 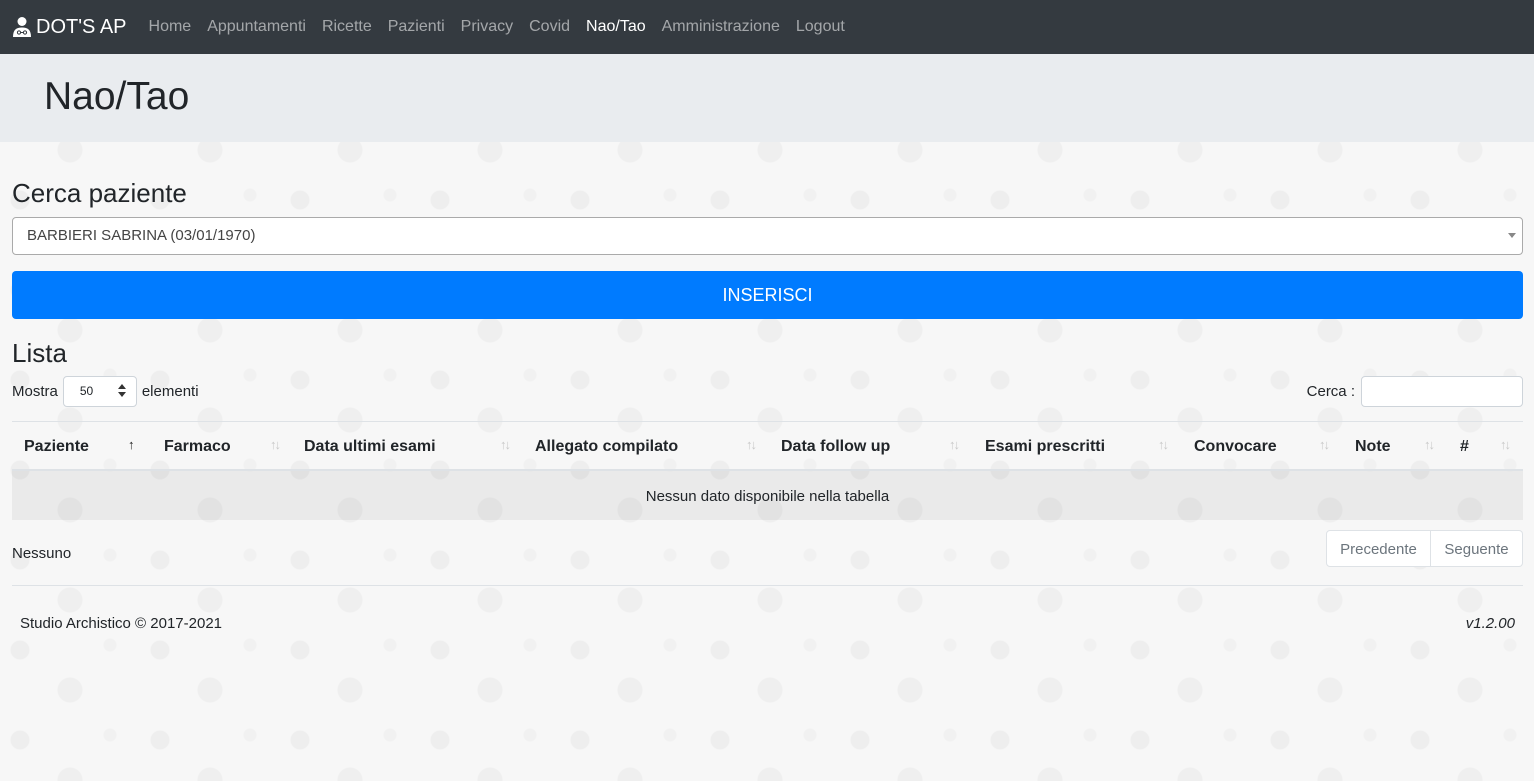 What do you see at coordinates (197, 446) in the screenshot?
I see `col-farmaco: Farmaco` at bounding box center [197, 446].